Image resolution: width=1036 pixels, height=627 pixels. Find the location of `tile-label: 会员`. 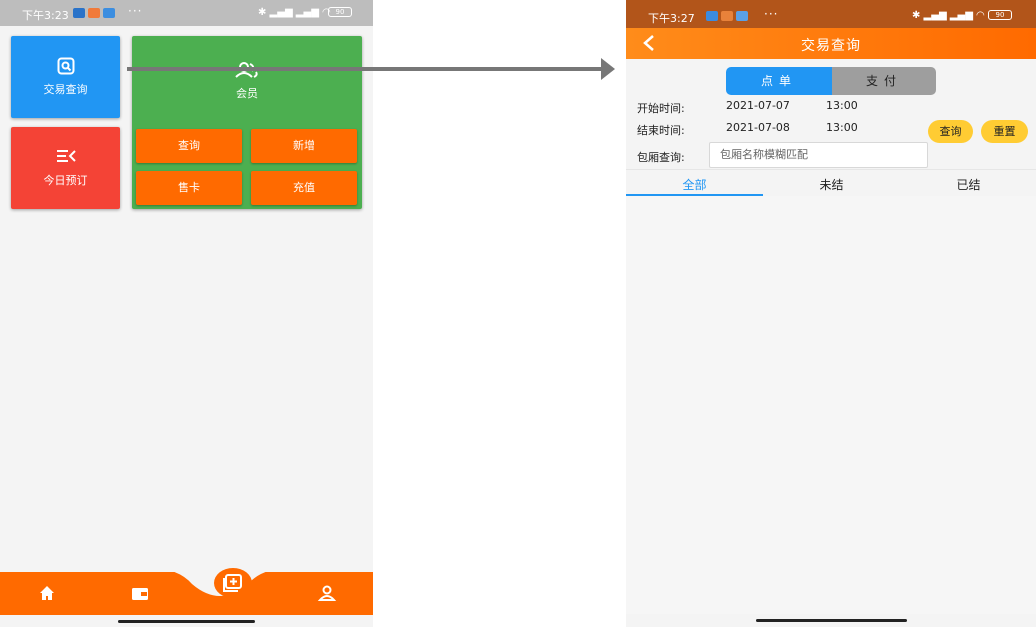

tile-label: 会员 is located at coordinates (247, 93).